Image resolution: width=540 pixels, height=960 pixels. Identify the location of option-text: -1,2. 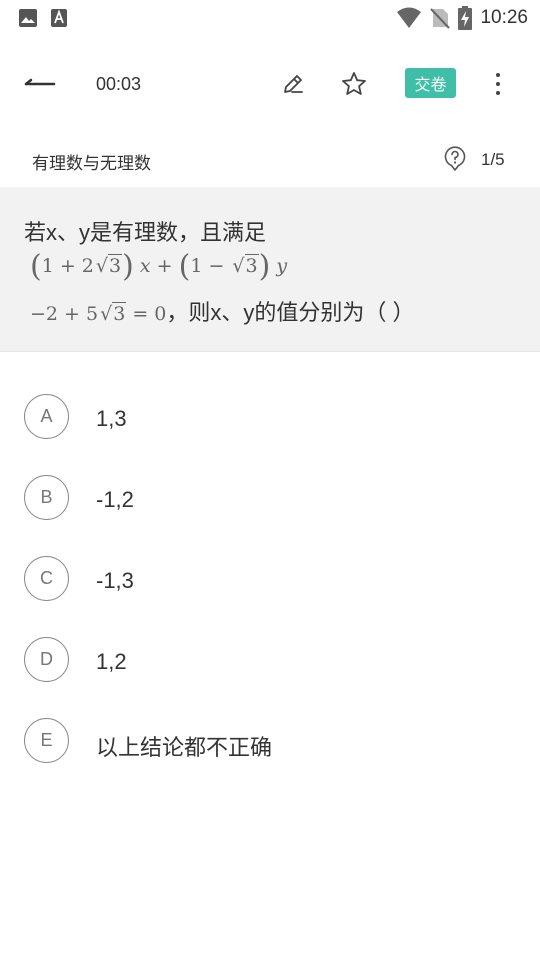
(115, 499).